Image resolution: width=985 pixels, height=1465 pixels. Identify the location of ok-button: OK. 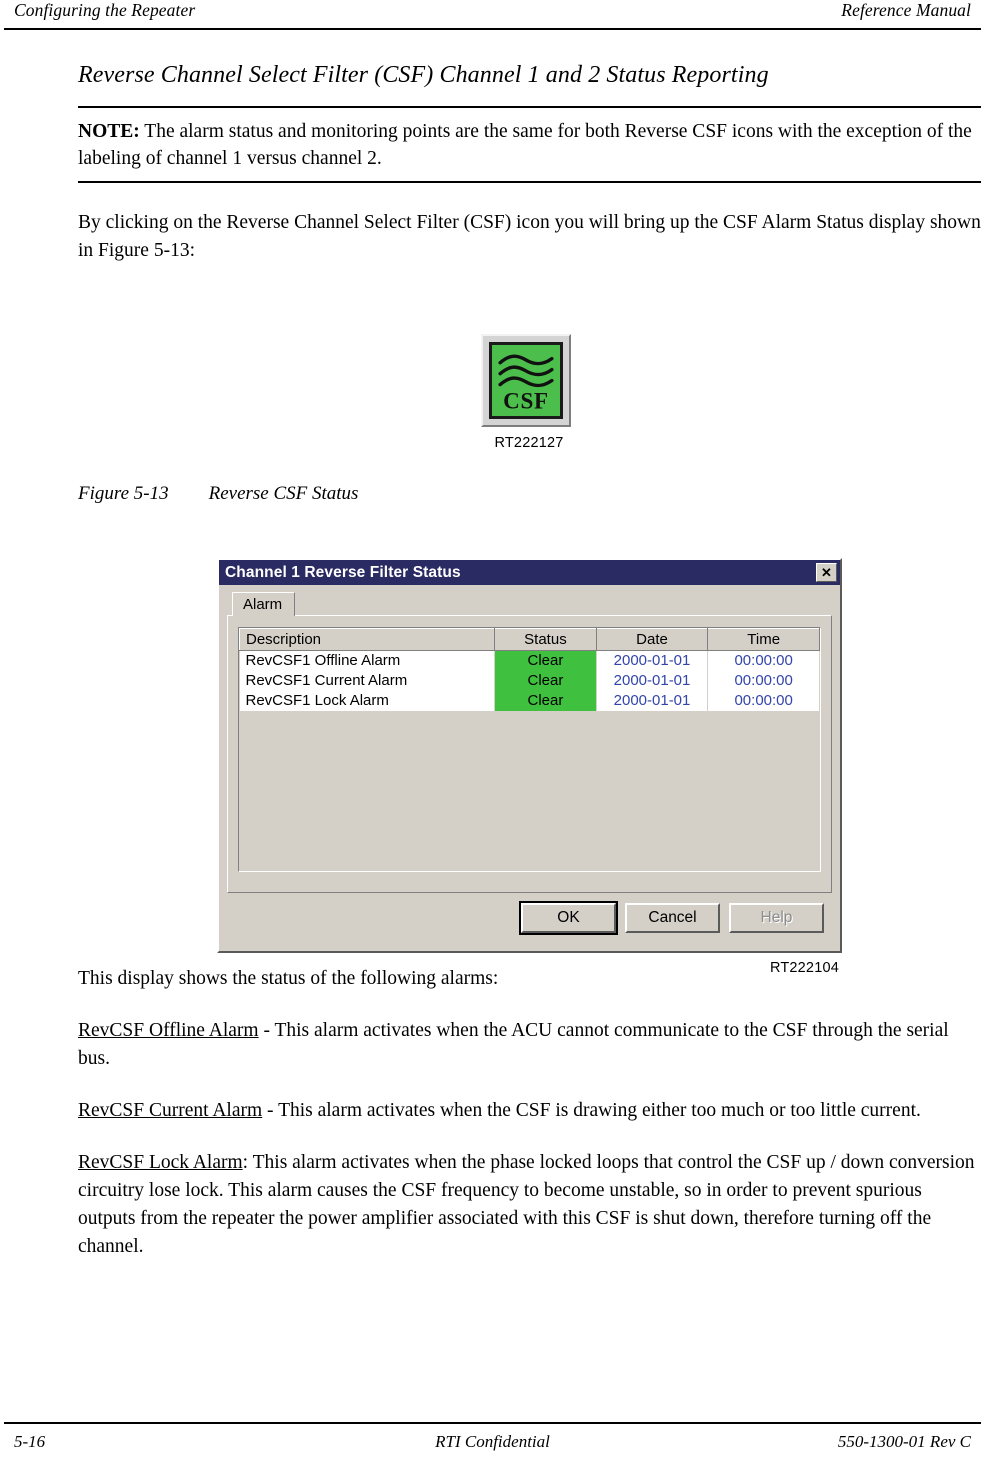
(568, 918).